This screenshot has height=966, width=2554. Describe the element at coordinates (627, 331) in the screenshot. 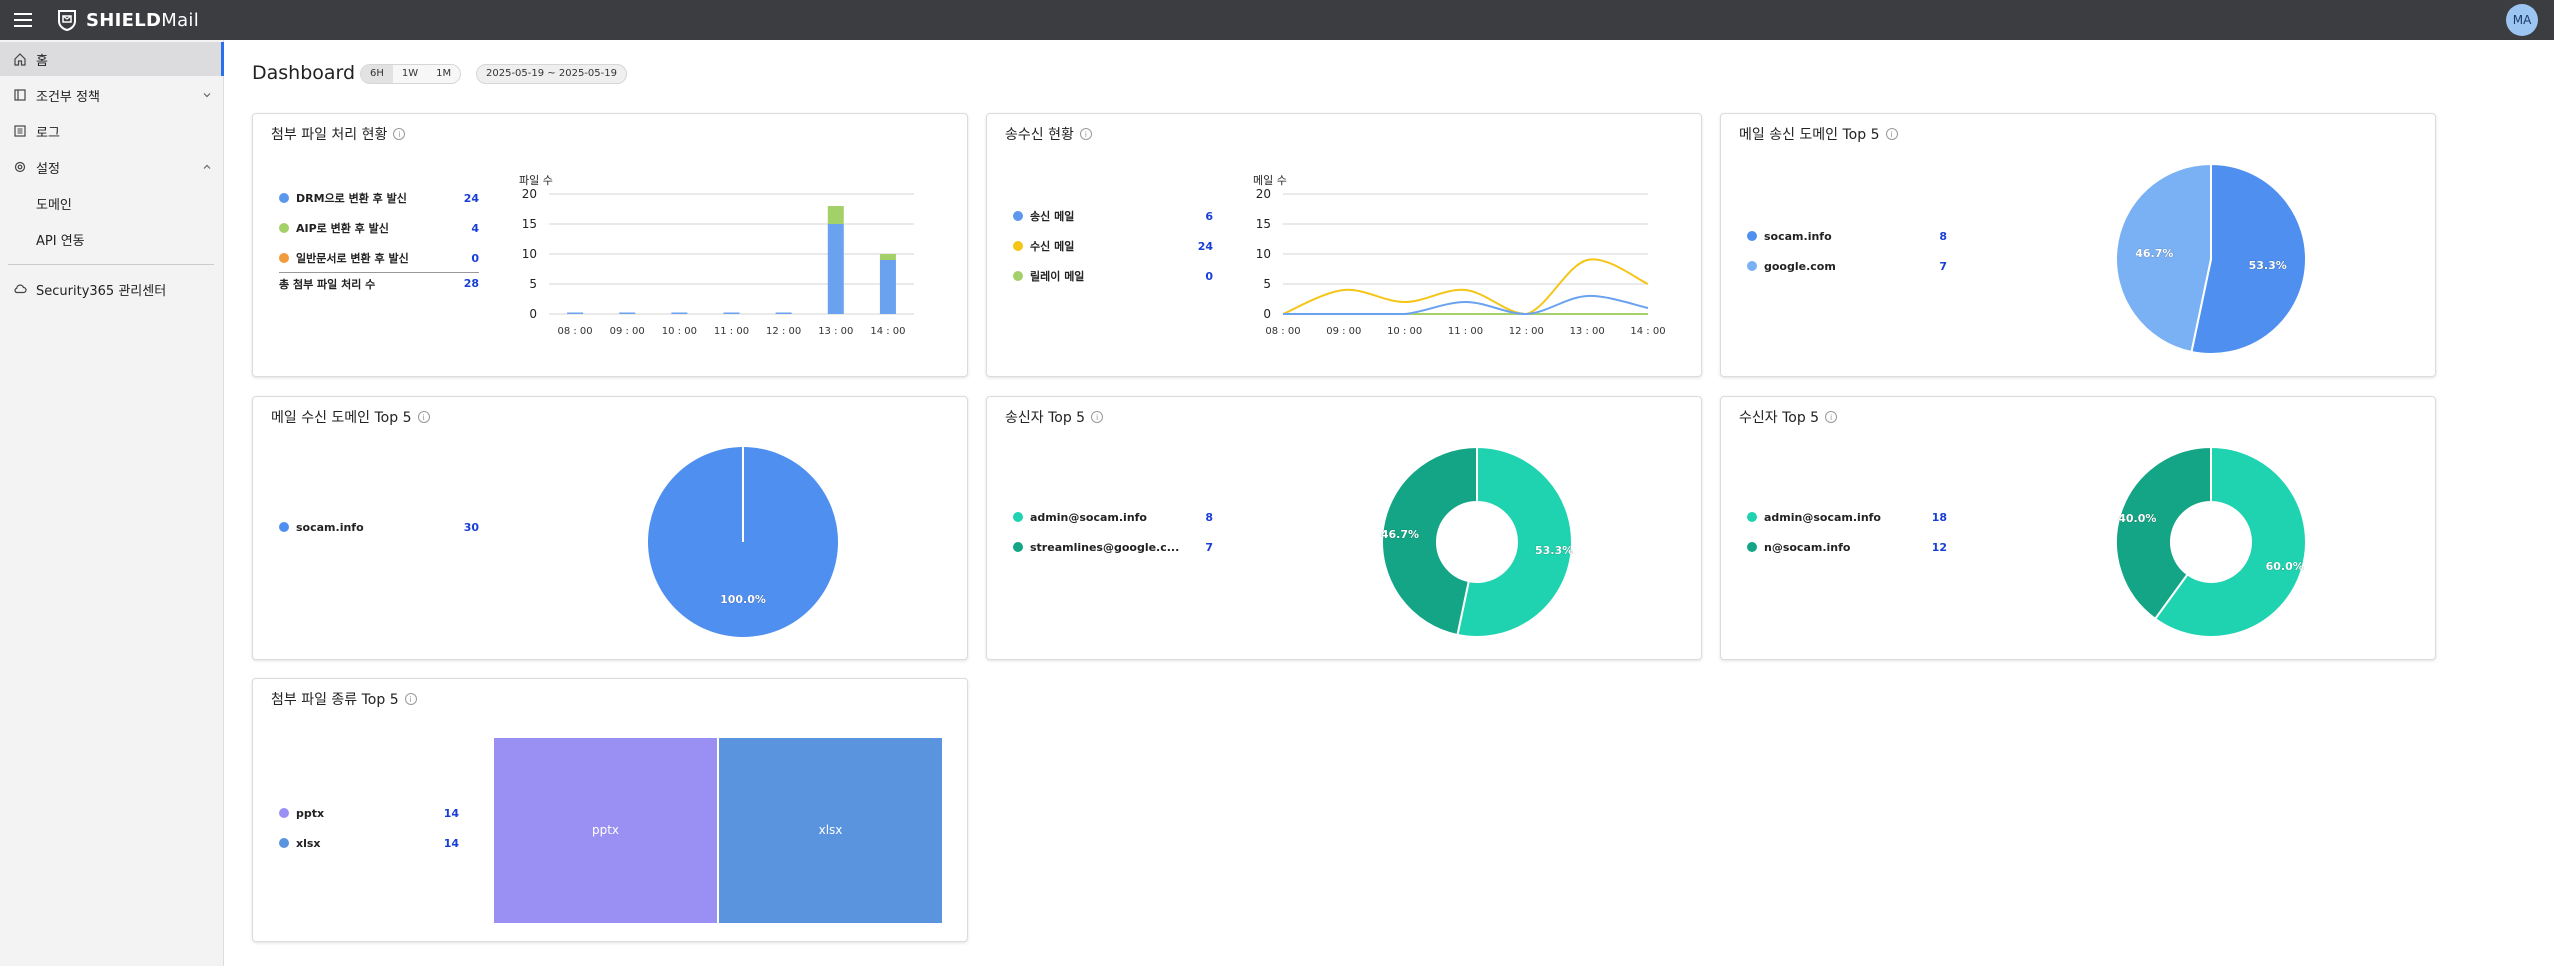

I see `x-tick-label: 09 : 00` at that location.